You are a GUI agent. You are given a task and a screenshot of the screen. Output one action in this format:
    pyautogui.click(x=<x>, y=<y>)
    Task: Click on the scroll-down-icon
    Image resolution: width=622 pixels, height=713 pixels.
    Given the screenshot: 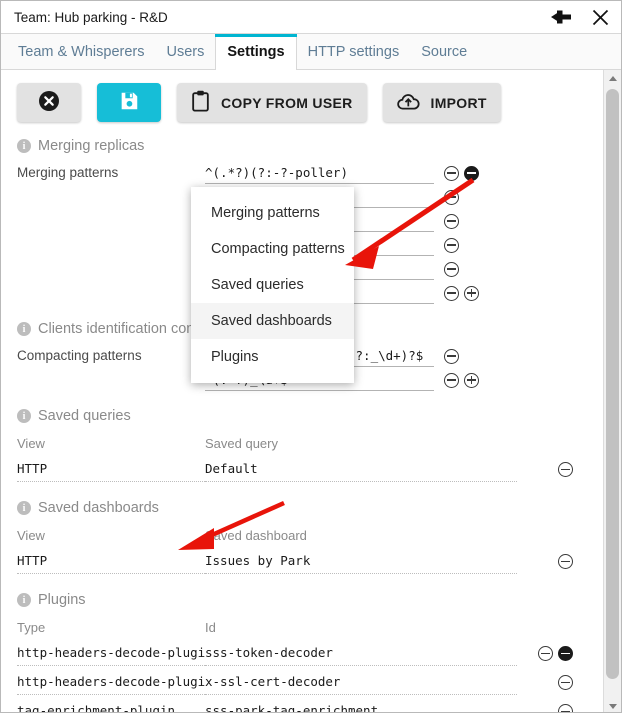 What is the action you would take?
    pyautogui.click(x=612, y=705)
    